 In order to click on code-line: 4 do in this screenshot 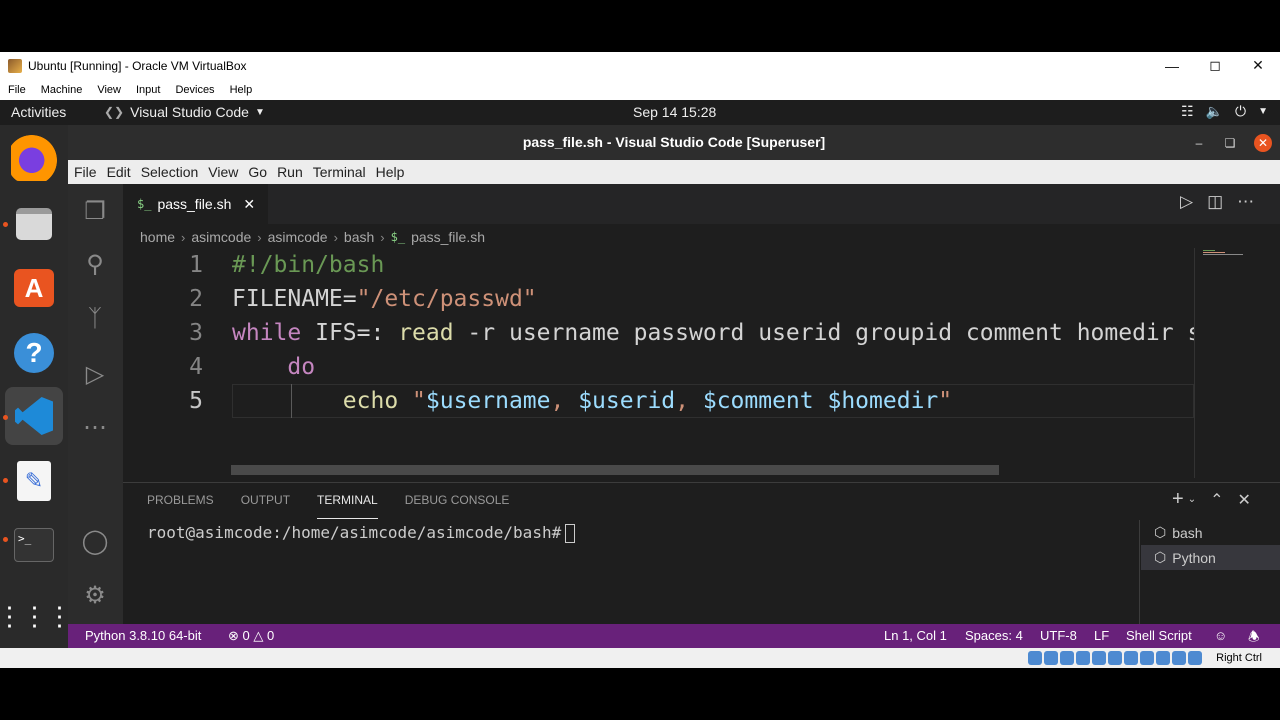, I will do `click(659, 367)`.